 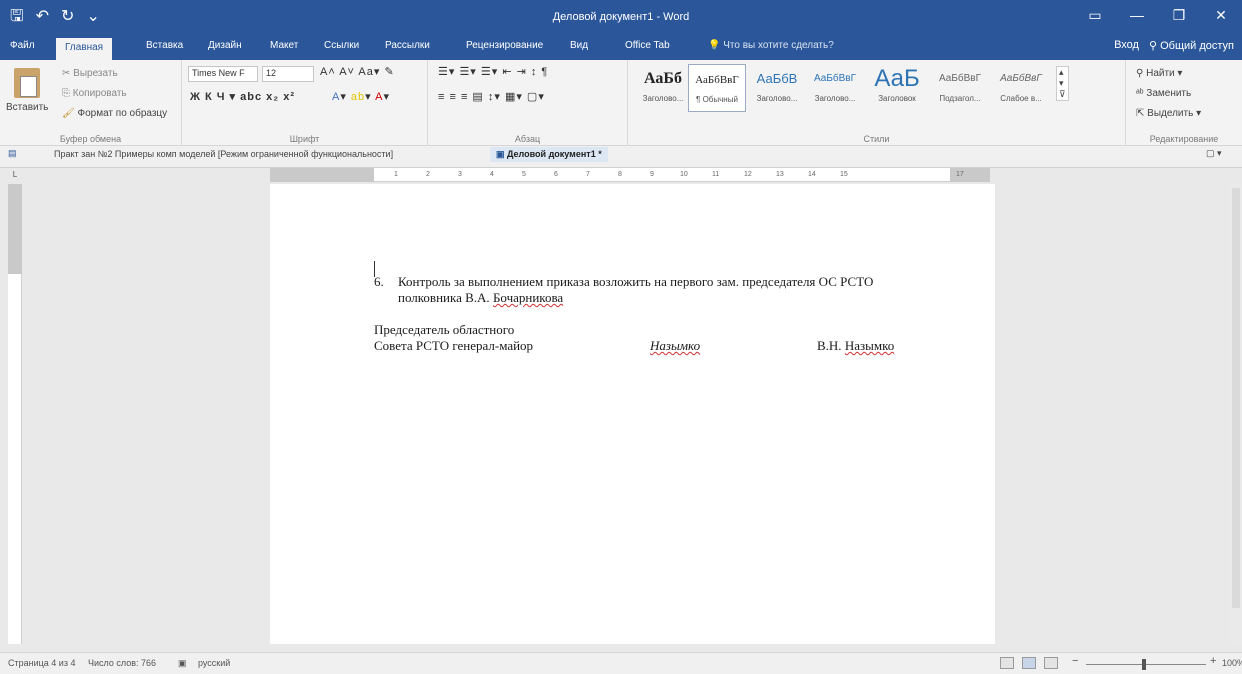 I want to click on tab-view: Вид, so click(x=579, y=45).